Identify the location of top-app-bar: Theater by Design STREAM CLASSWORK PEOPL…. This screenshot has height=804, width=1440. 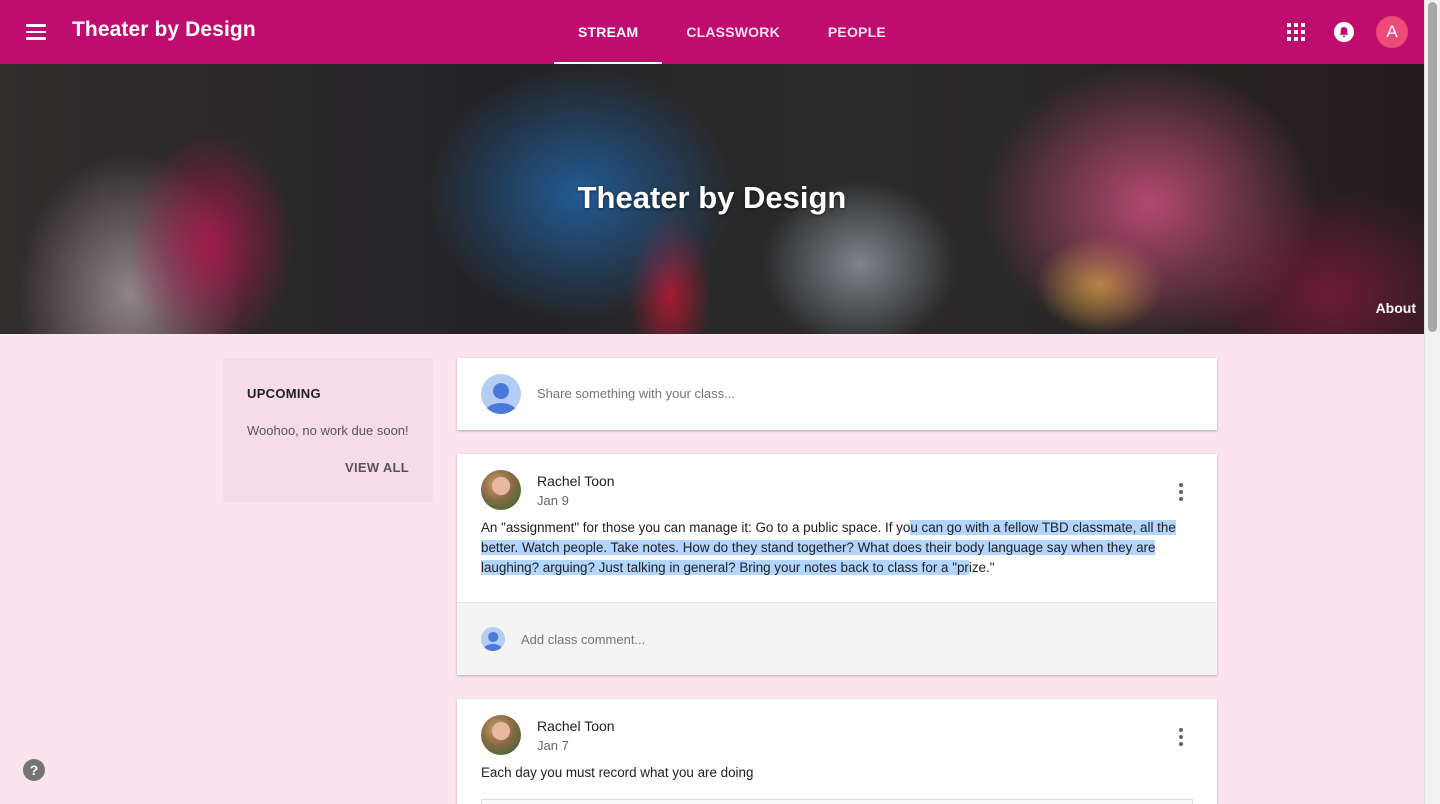
(712, 32).